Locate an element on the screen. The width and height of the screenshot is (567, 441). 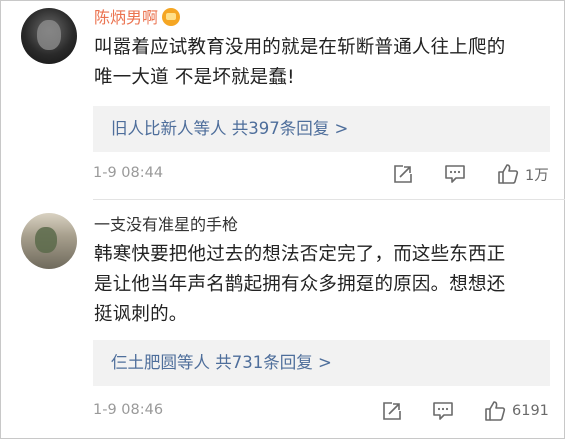
vip-badge-icon is located at coordinates (171, 17).